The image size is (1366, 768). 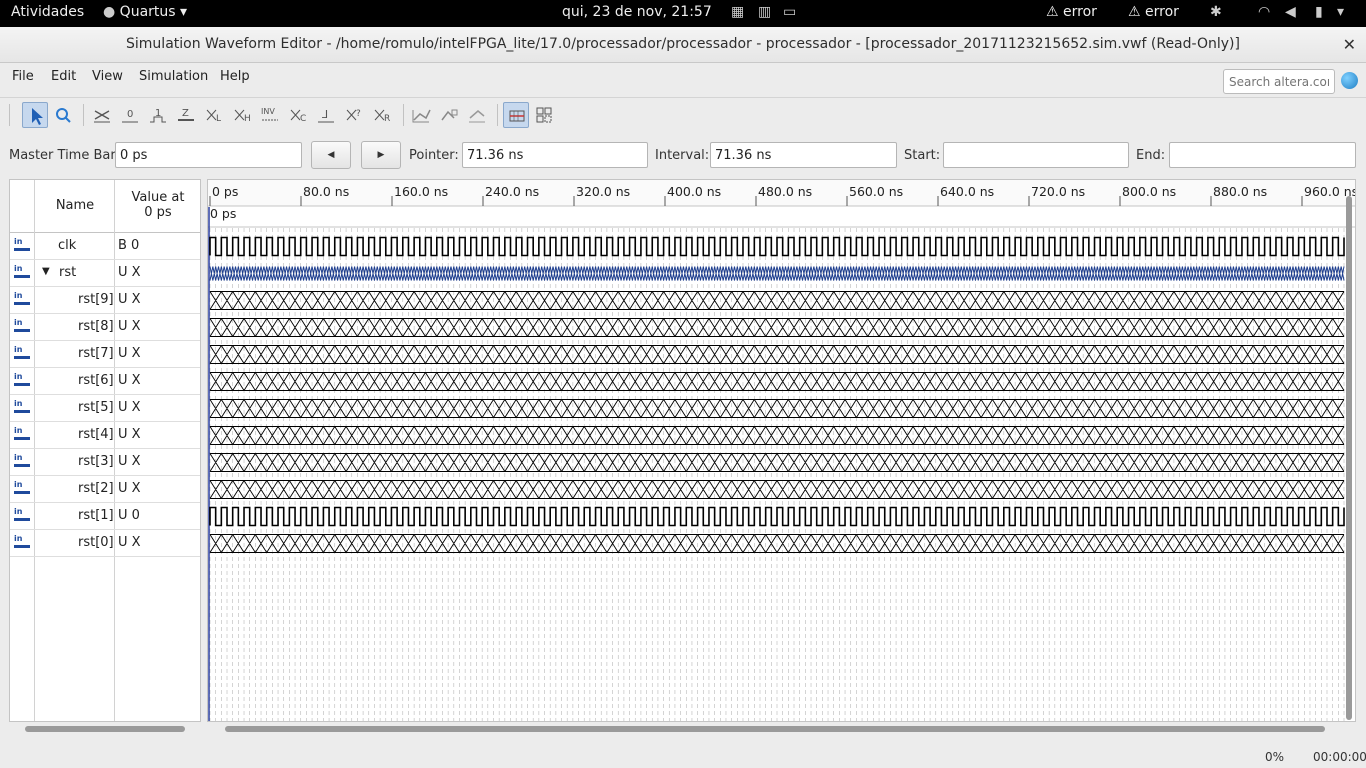 What do you see at coordinates (1153, 12) in the screenshot?
I see `error-indicator-2: ⚠ error` at bounding box center [1153, 12].